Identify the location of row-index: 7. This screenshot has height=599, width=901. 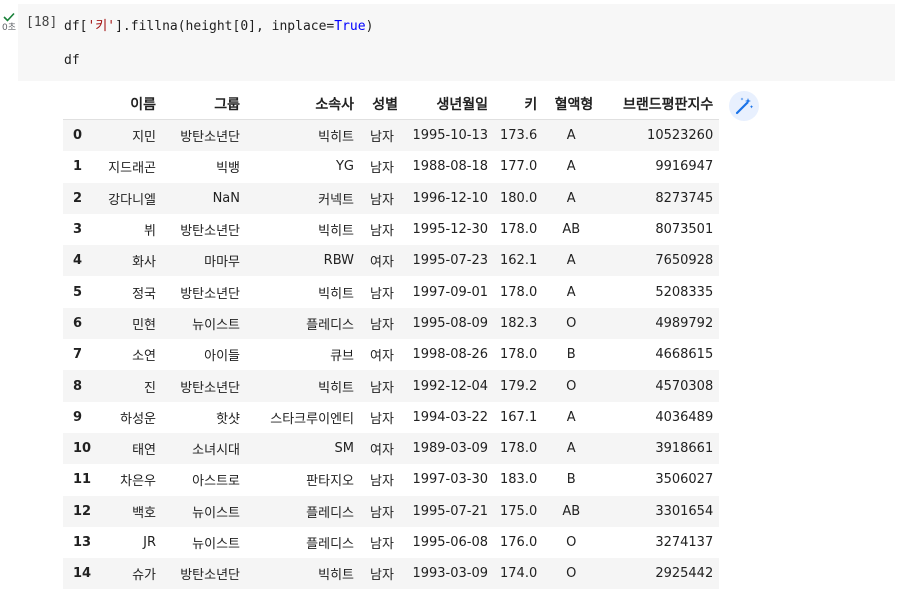
(78, 355).